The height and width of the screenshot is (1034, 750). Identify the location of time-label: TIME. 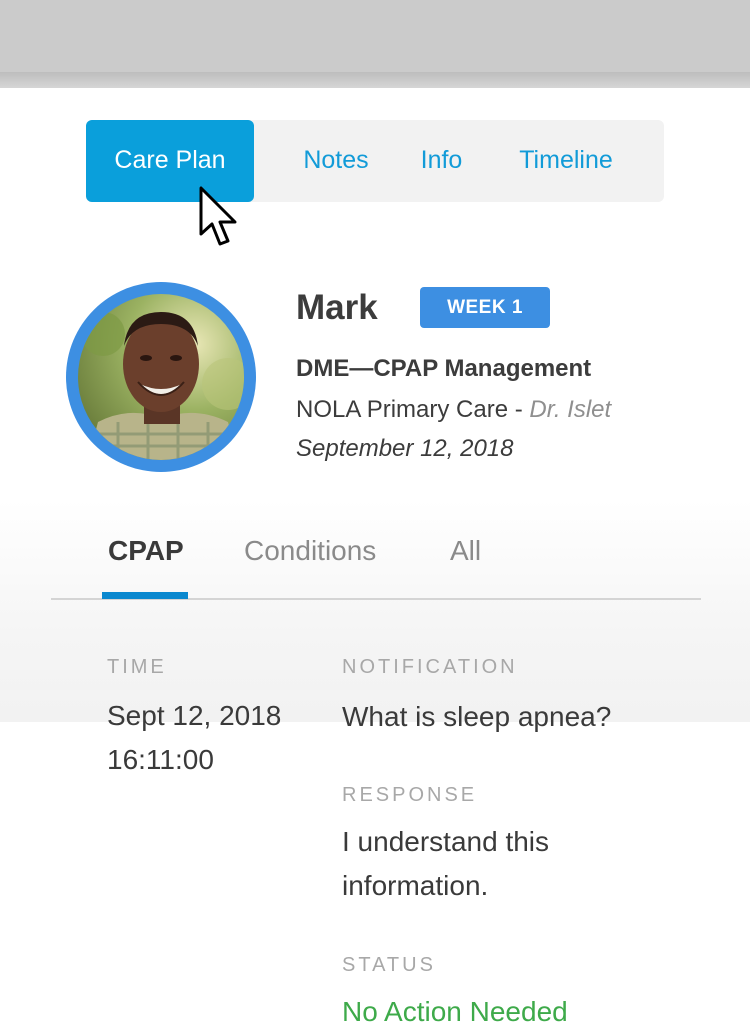
(137, 667).